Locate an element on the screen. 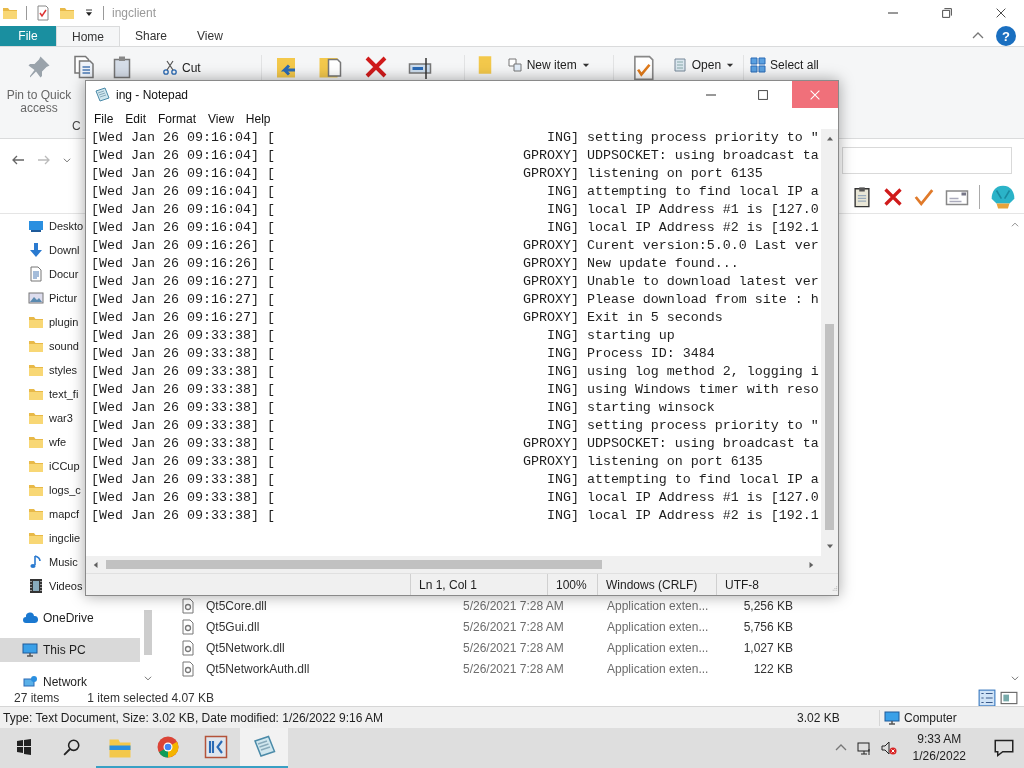  nav-item: Deskto is located at coordinates (42, 226).